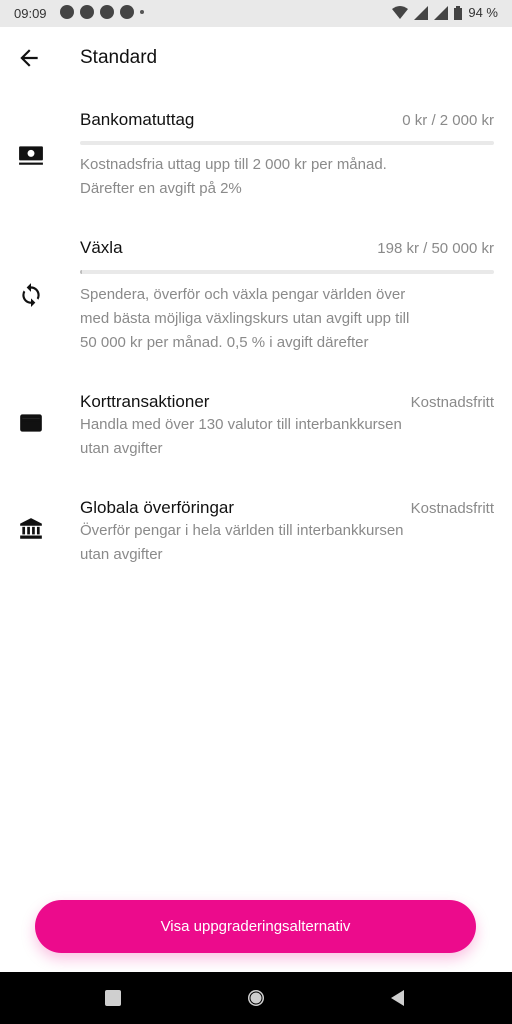 This screenshot has width=512, height=1024. I want to click on exchange-icon, so click(31, 295).